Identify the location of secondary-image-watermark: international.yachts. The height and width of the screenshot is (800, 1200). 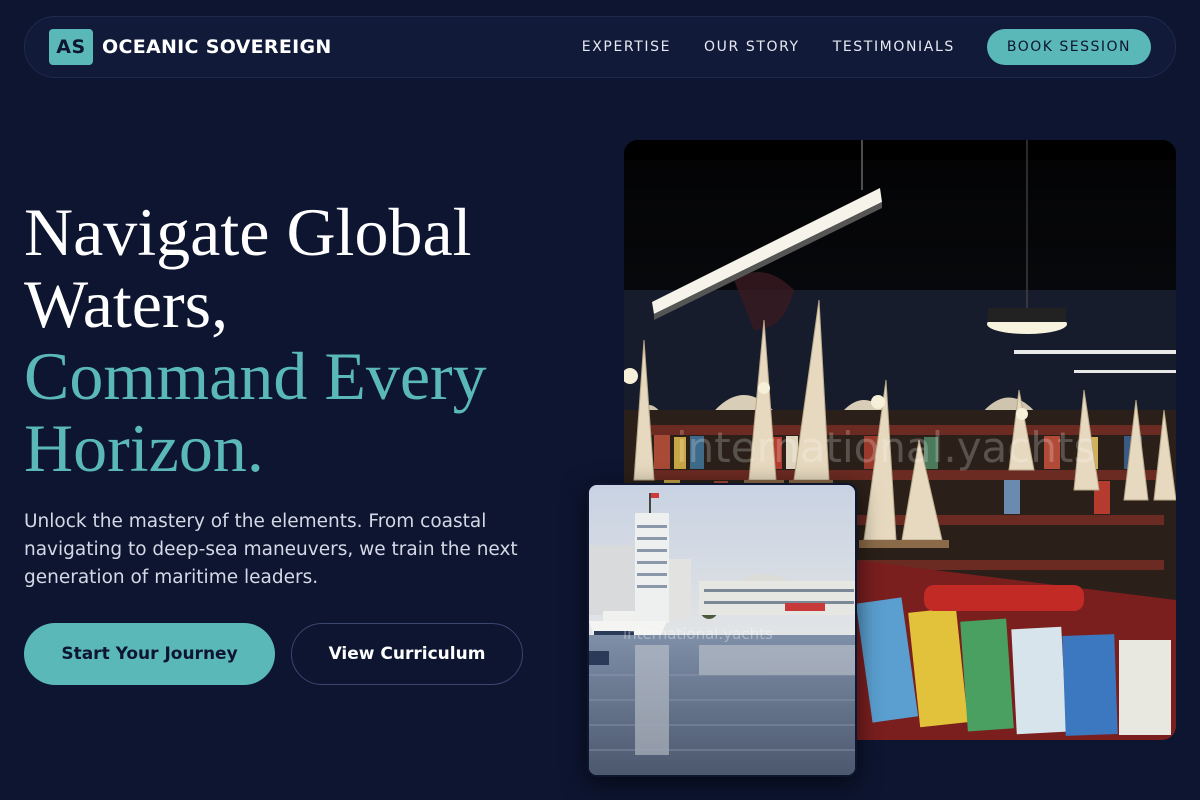
(698, 634).